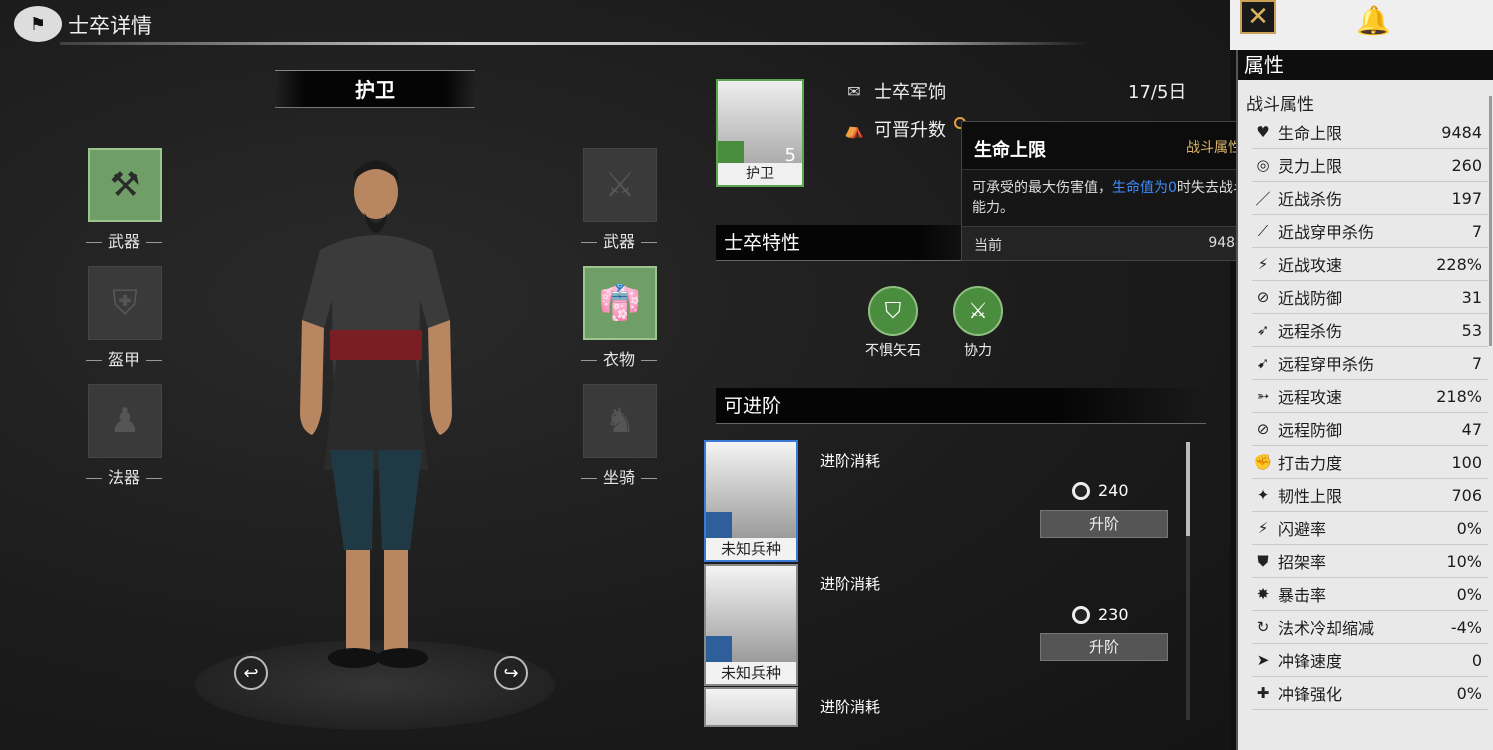 This screenshot has width=1493, height=750. What do you see at coordinates (1263, 429) in the screenshot?
I see `ranged-defense-icon: ⊘` at bounding box center [1263, 429].